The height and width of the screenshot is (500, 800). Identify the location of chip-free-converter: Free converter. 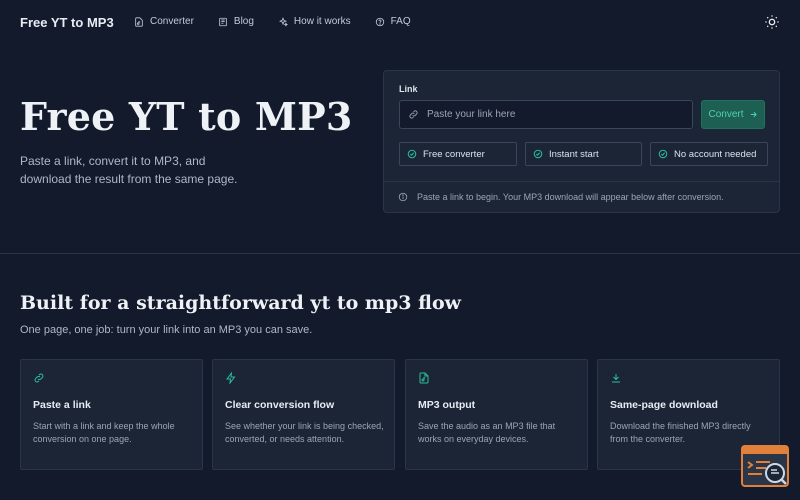
(458, 154).